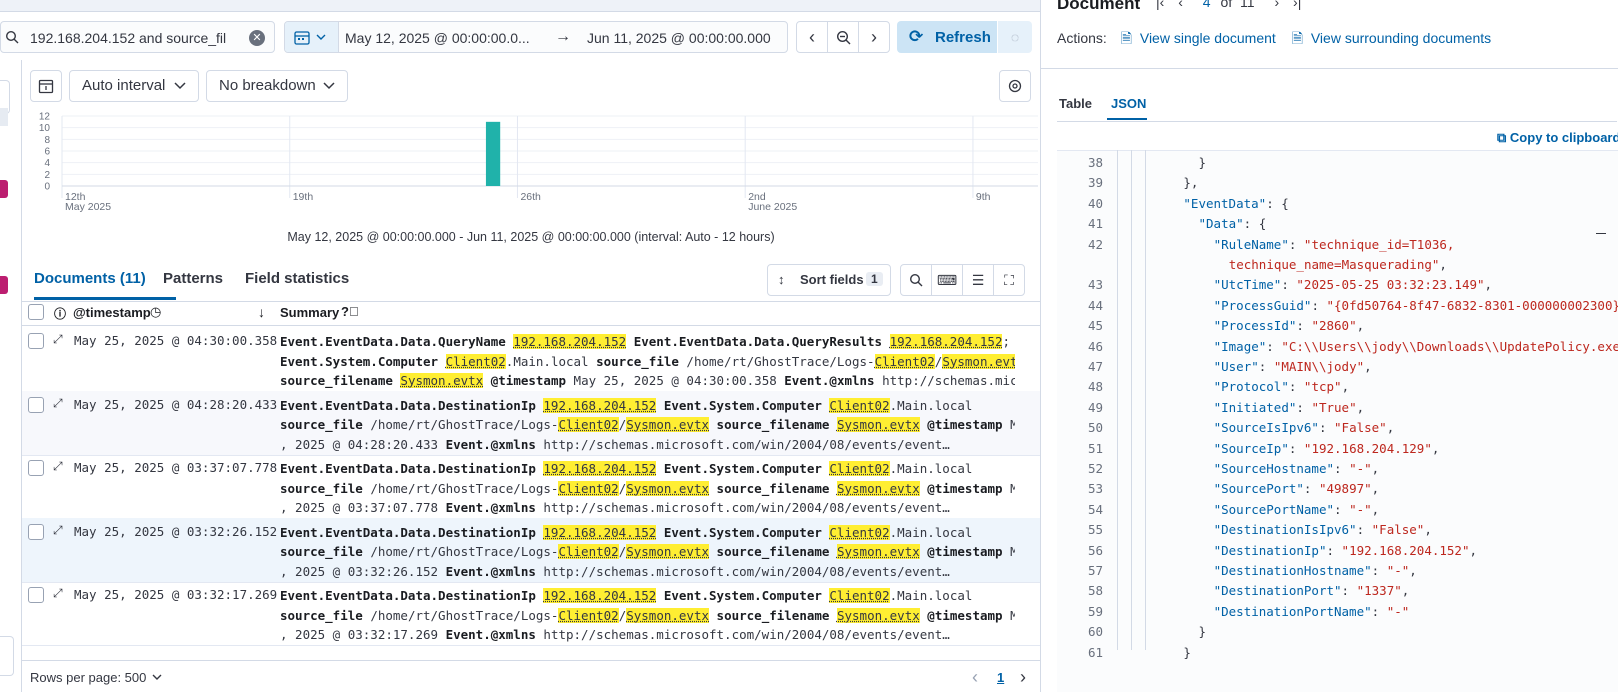 The width and height of the screenshot is (1618, 692). I want to click on search-button, so click(916, 280).